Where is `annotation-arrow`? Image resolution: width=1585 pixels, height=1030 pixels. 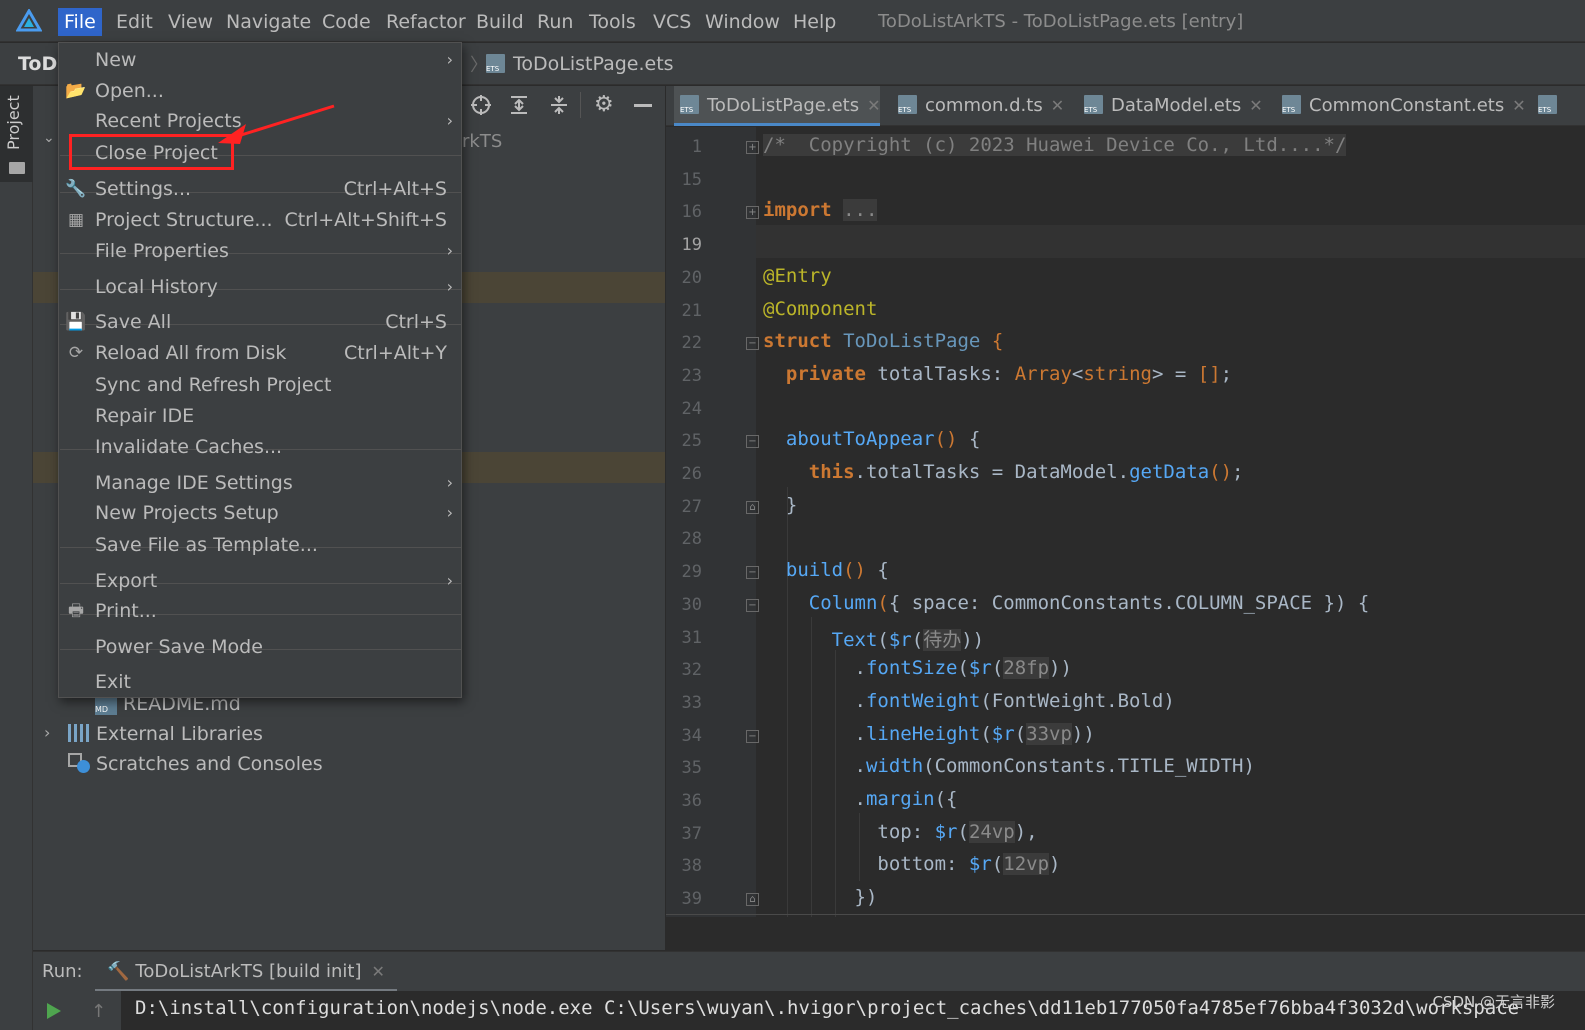
annotation-arrow is located at coordinates (275, 125).